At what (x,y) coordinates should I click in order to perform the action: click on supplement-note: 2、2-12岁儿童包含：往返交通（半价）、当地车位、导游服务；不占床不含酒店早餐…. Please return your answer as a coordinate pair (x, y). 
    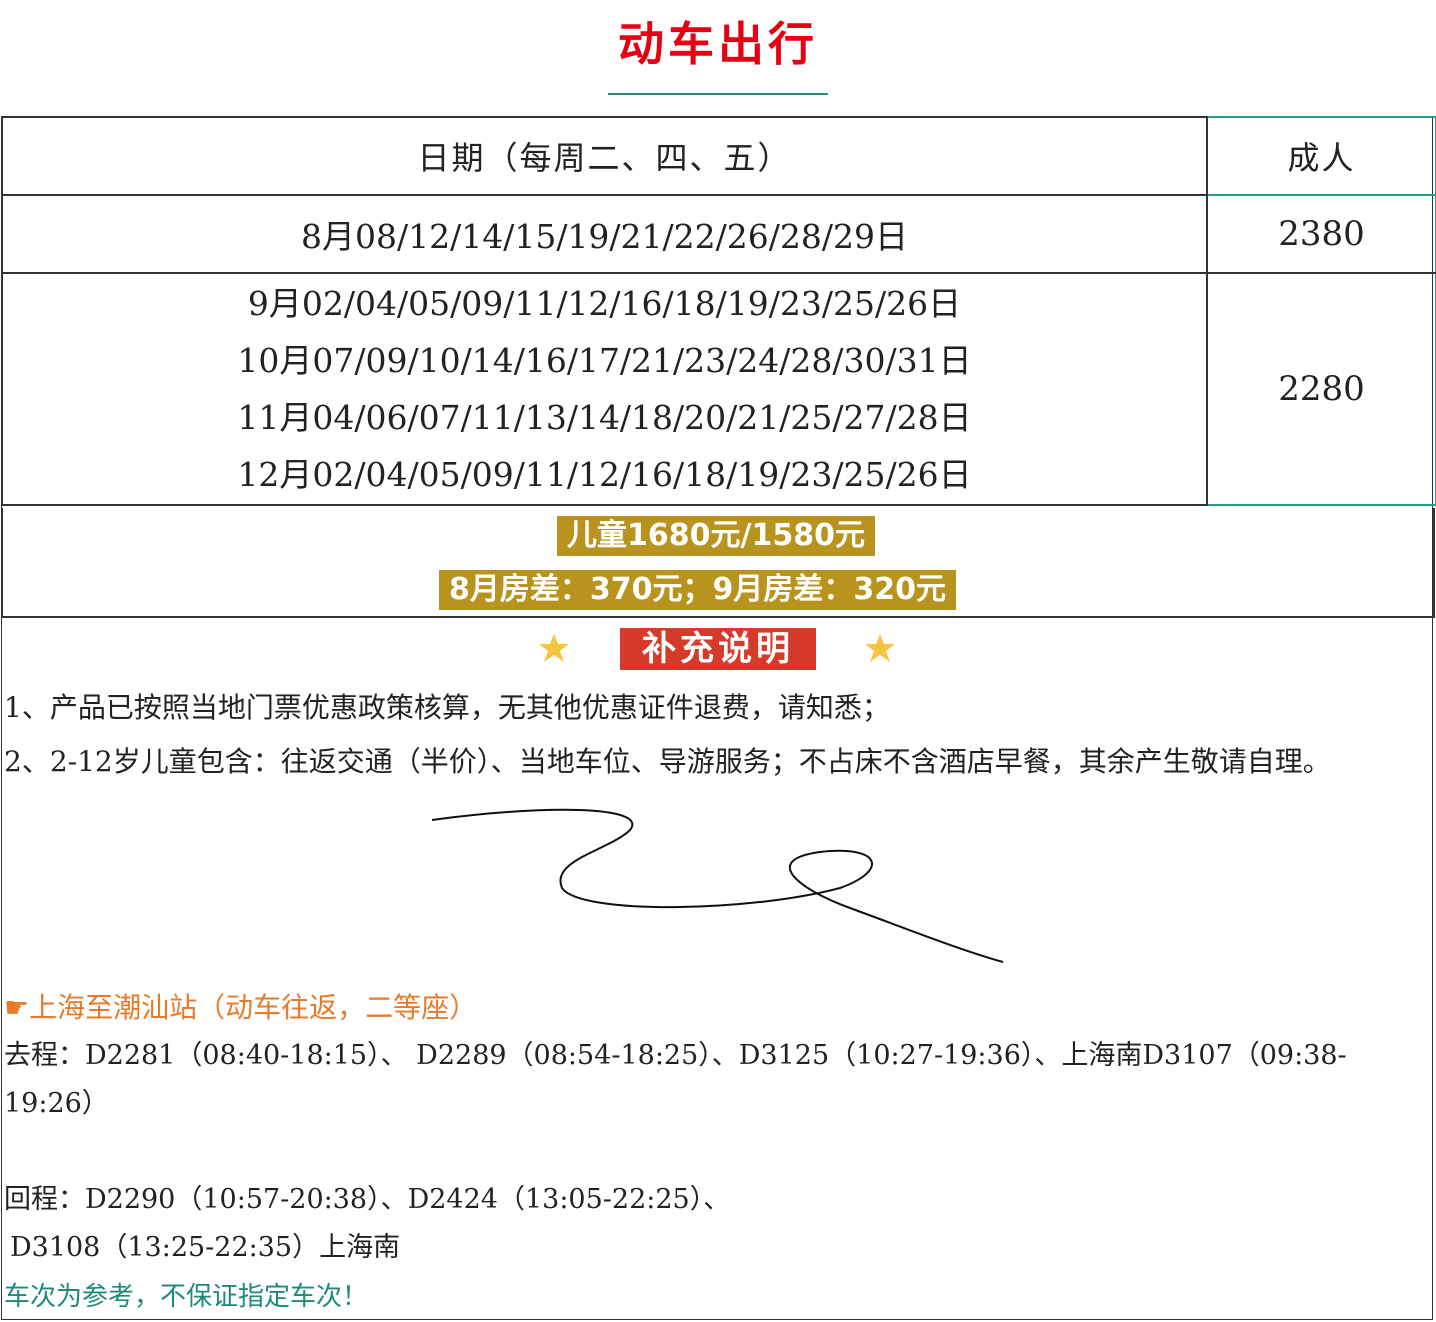
    Looking at the image, I should click on (667, 761).